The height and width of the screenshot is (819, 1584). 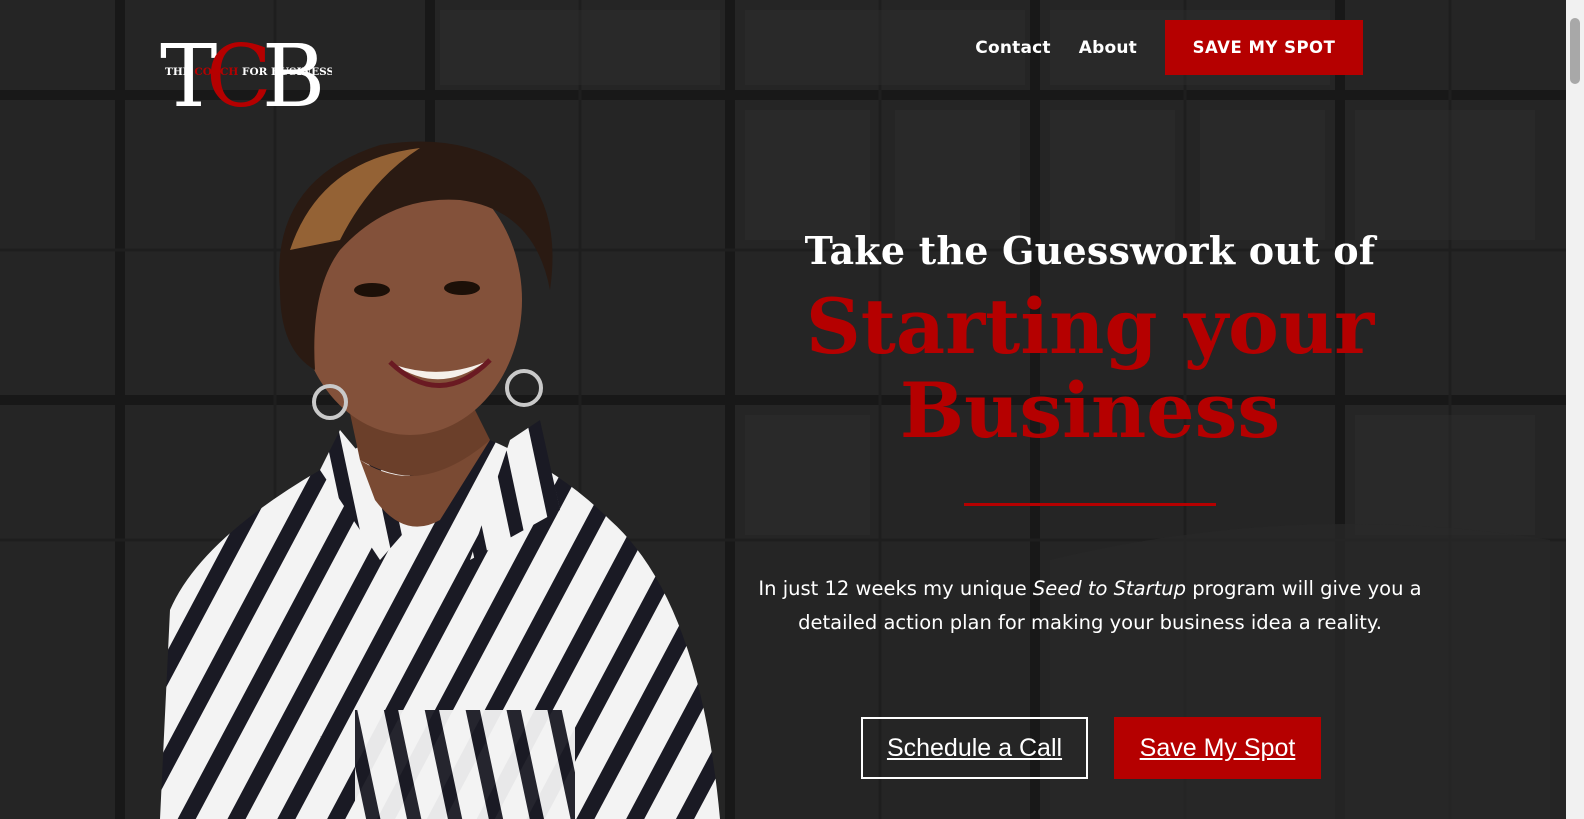 I want to click on main-nav: Contact About SAVE MY SPOT, so click(x=1183, y=47).